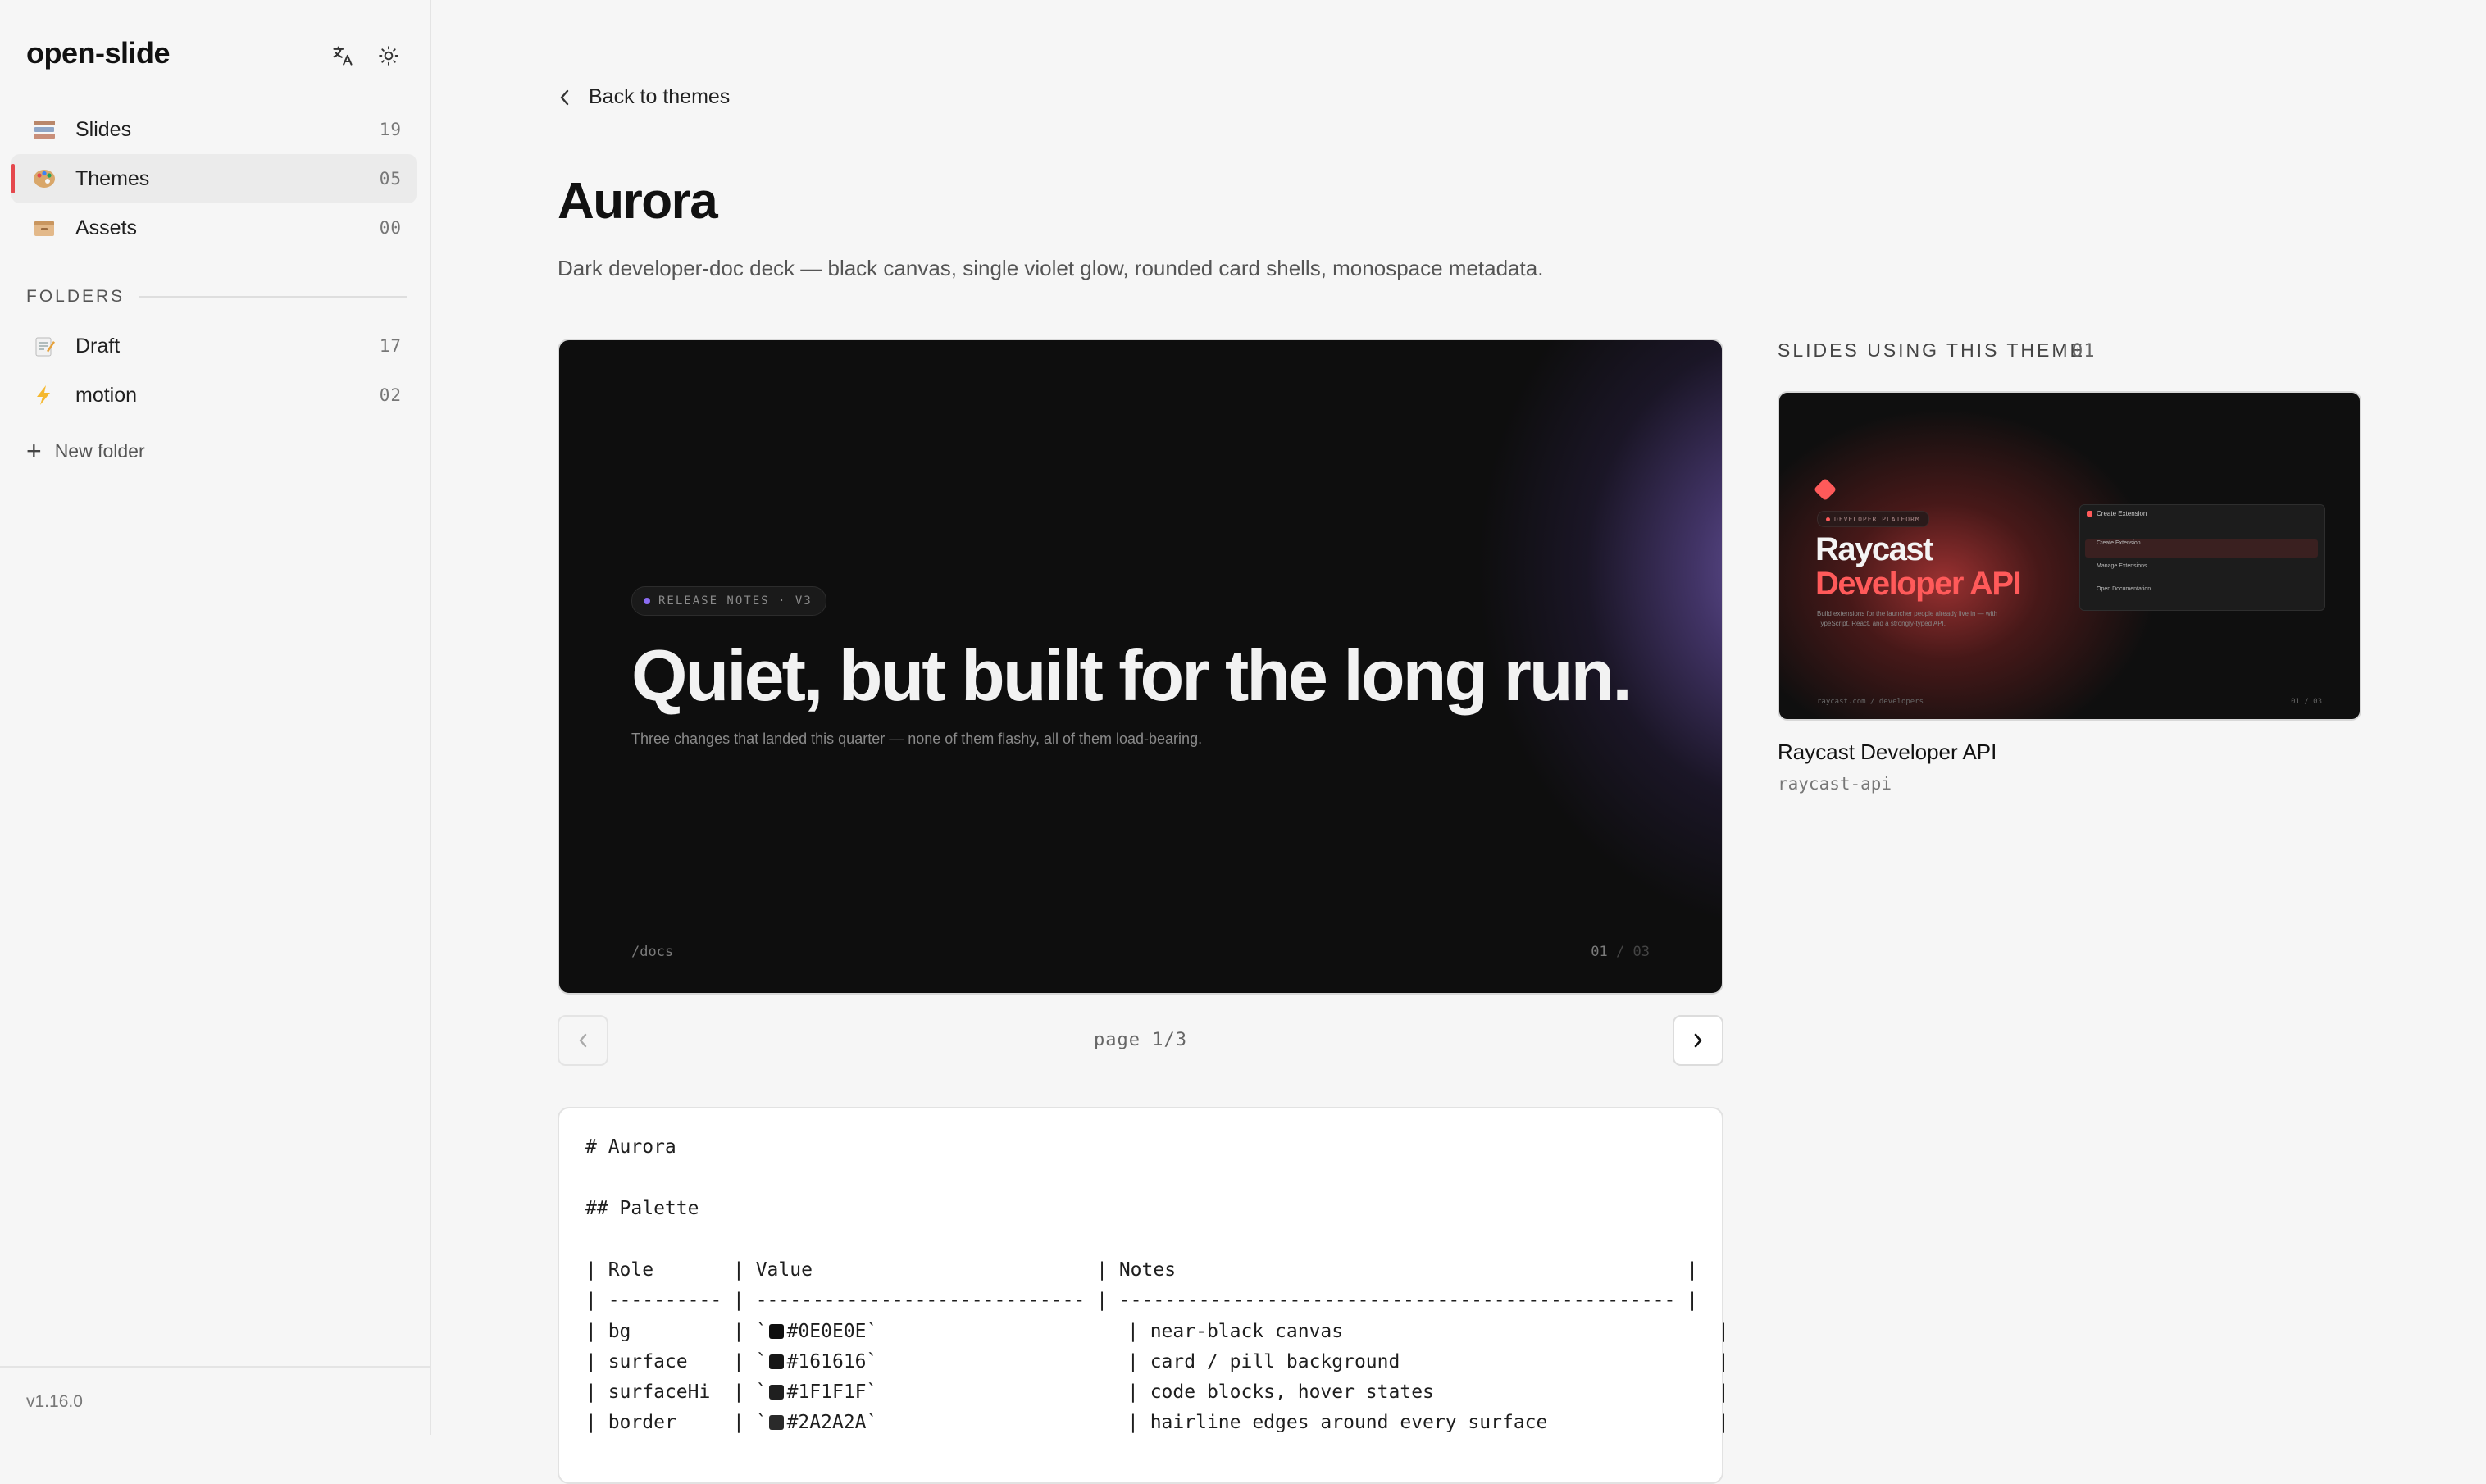 The width and height of the screenshot is (2486, 1484). What do you see at coordinates (342, 56) in the screenshot?
I see `translate-icon` at bounding box center [342, 56].